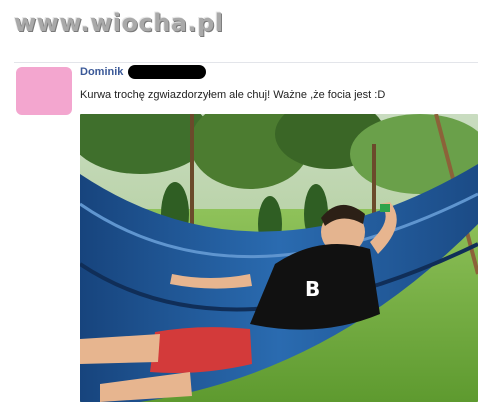 The height and width of the screenshot is (402, 478). I want to click on person-shorts, so click(201, 350).